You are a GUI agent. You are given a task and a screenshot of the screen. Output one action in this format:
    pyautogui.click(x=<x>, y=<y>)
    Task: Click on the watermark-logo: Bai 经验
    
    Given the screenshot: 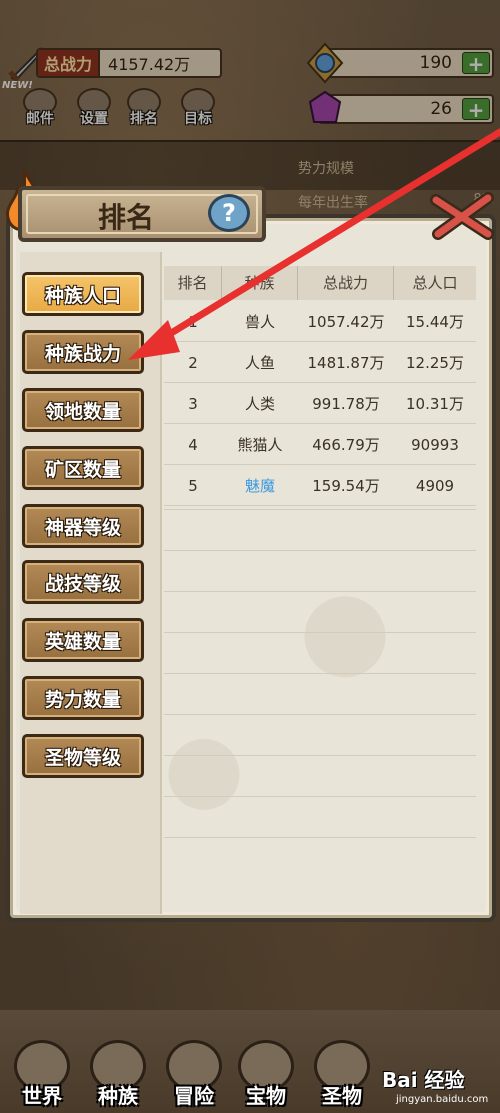 What is the action you would take?
    pyautogui.click(x=423, y=1080)
    